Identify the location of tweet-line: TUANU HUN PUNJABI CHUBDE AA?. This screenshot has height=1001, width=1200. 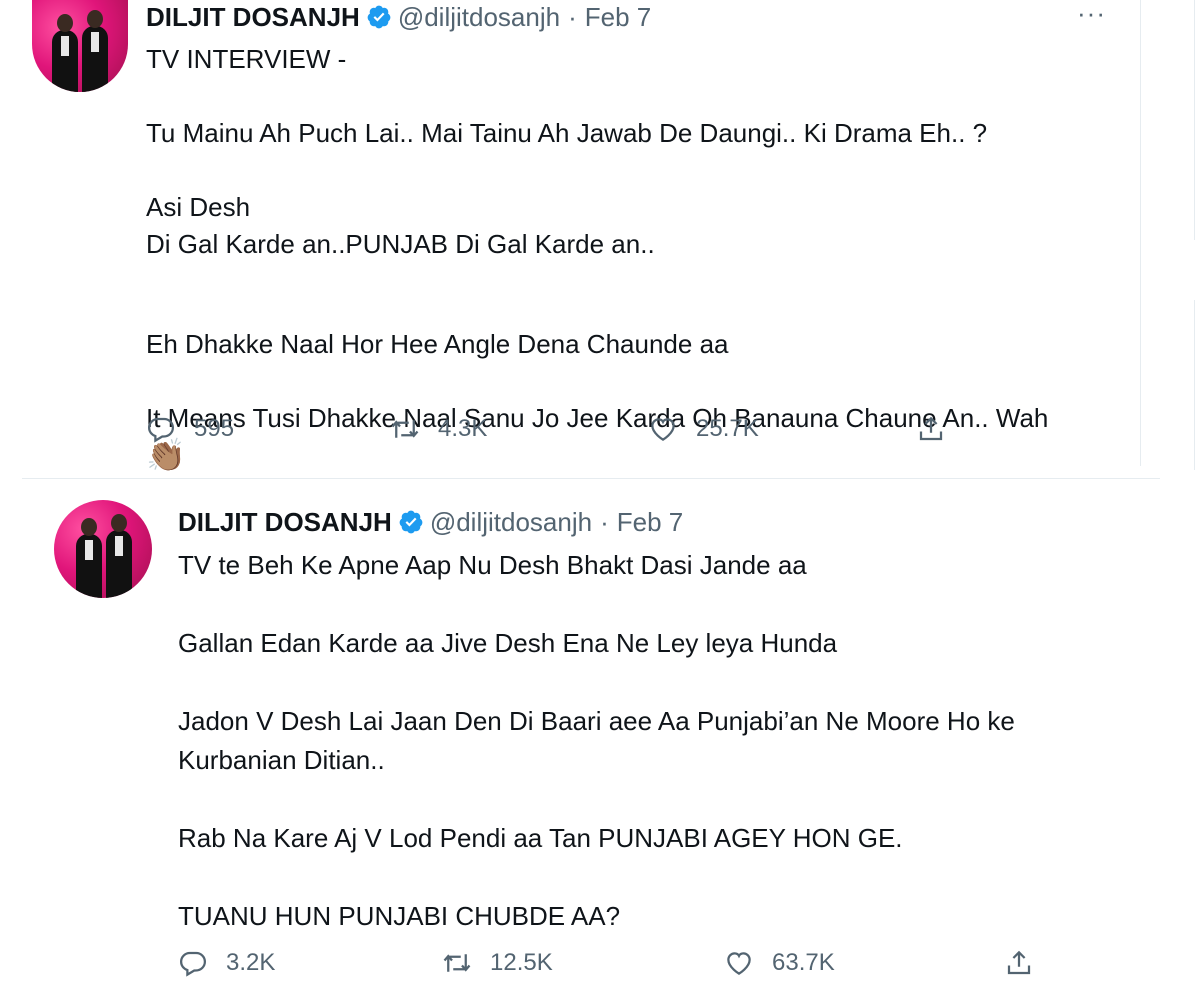
(399, 916).